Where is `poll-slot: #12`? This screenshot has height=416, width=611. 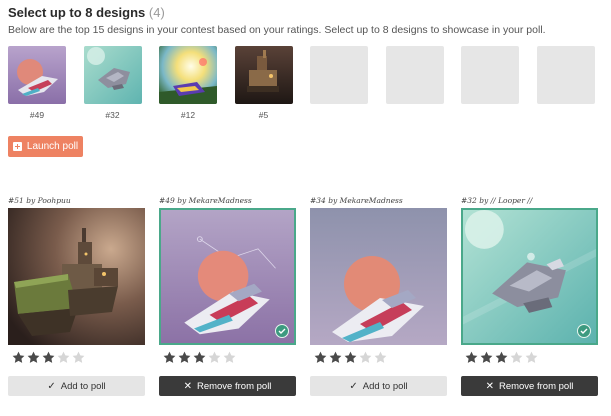
poll-slot: #12 is located at coordinates (188, 83).